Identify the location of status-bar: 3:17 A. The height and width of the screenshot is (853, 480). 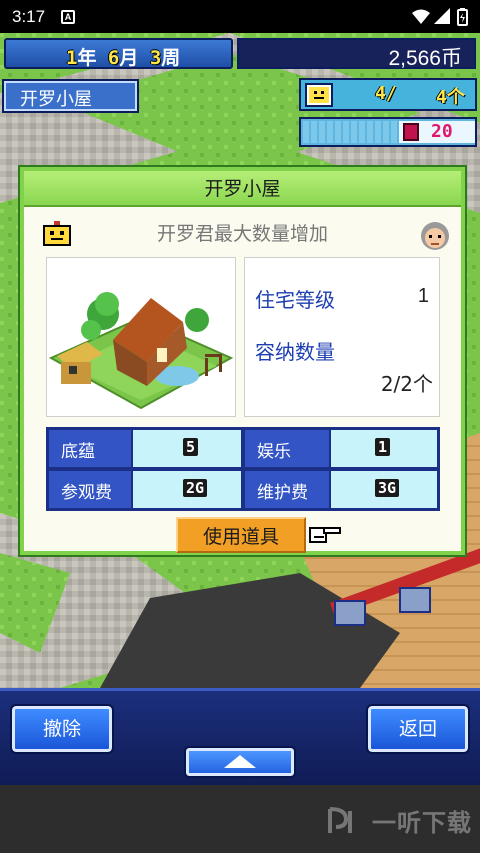
(240, 16).